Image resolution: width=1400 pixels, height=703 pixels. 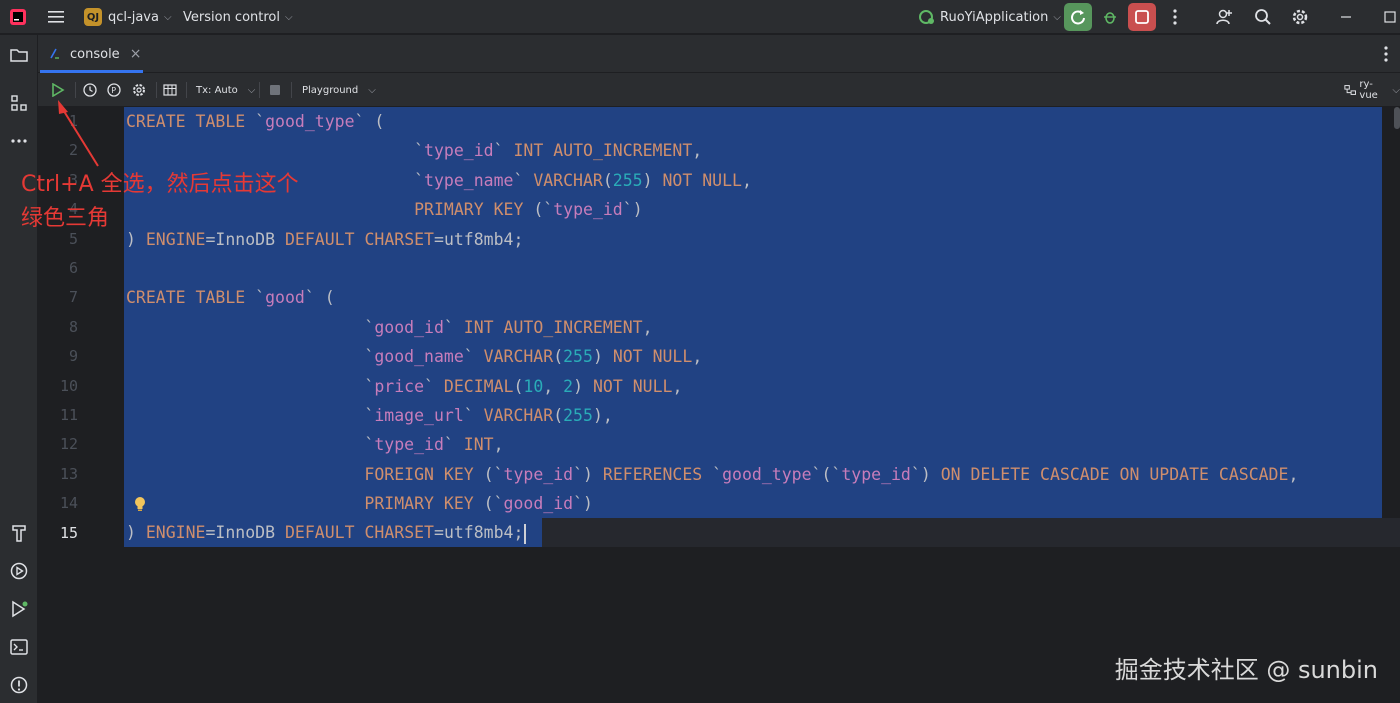 I want to click on execute-run-button, so click(x=58, y=90).